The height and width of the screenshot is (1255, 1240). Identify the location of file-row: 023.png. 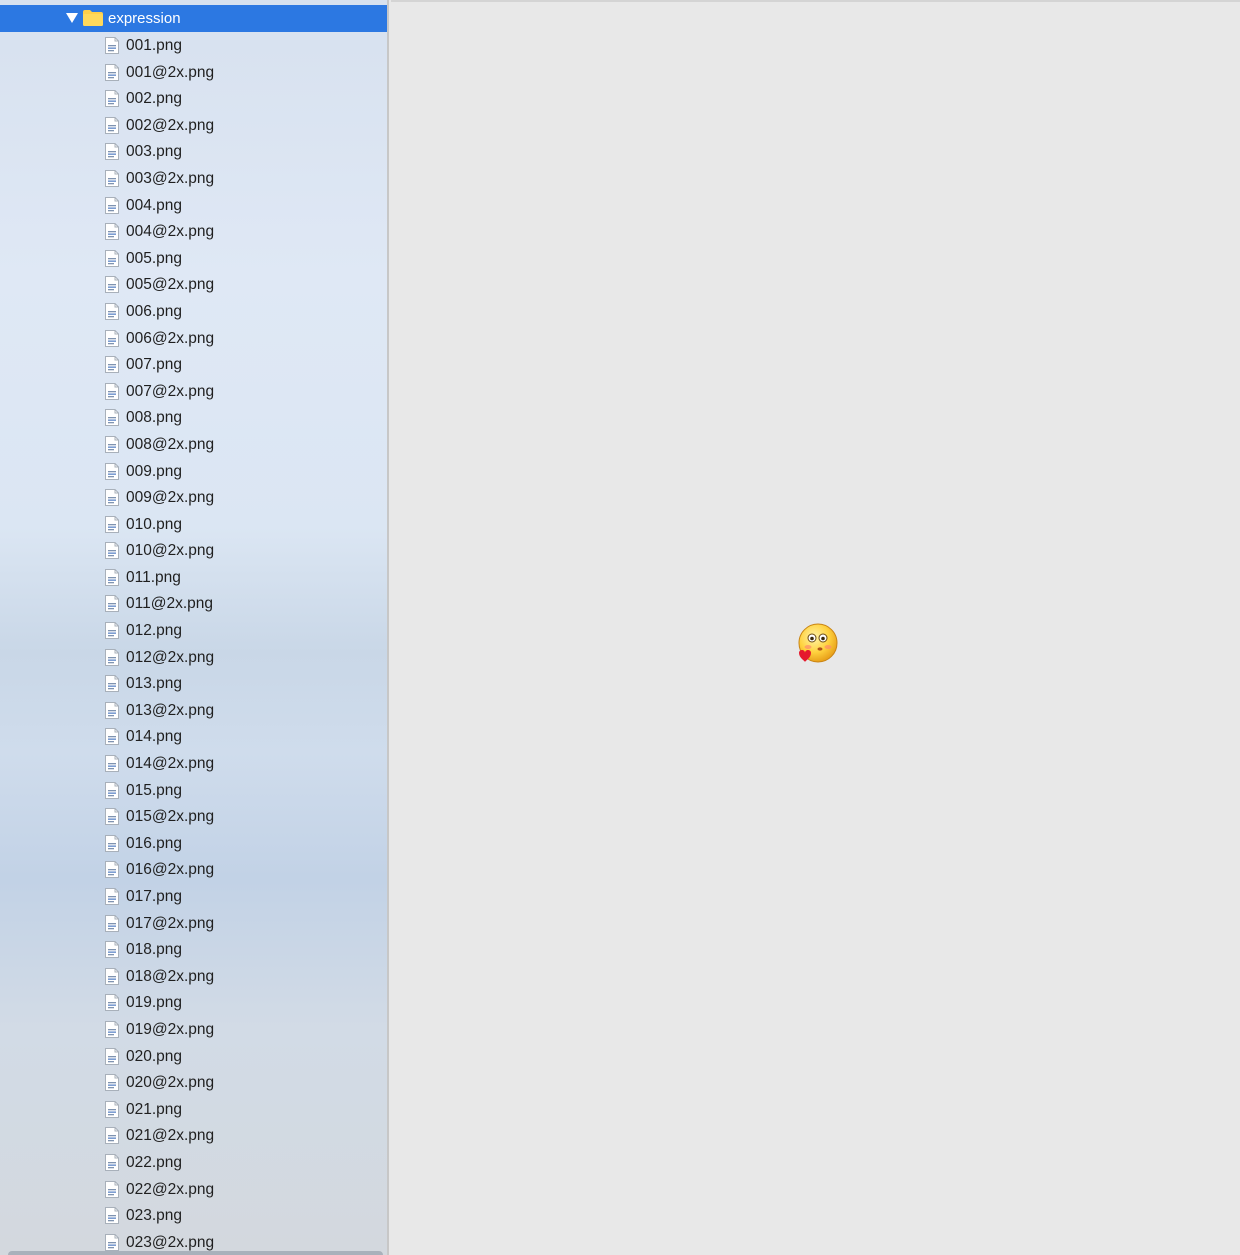
(193, 1215).